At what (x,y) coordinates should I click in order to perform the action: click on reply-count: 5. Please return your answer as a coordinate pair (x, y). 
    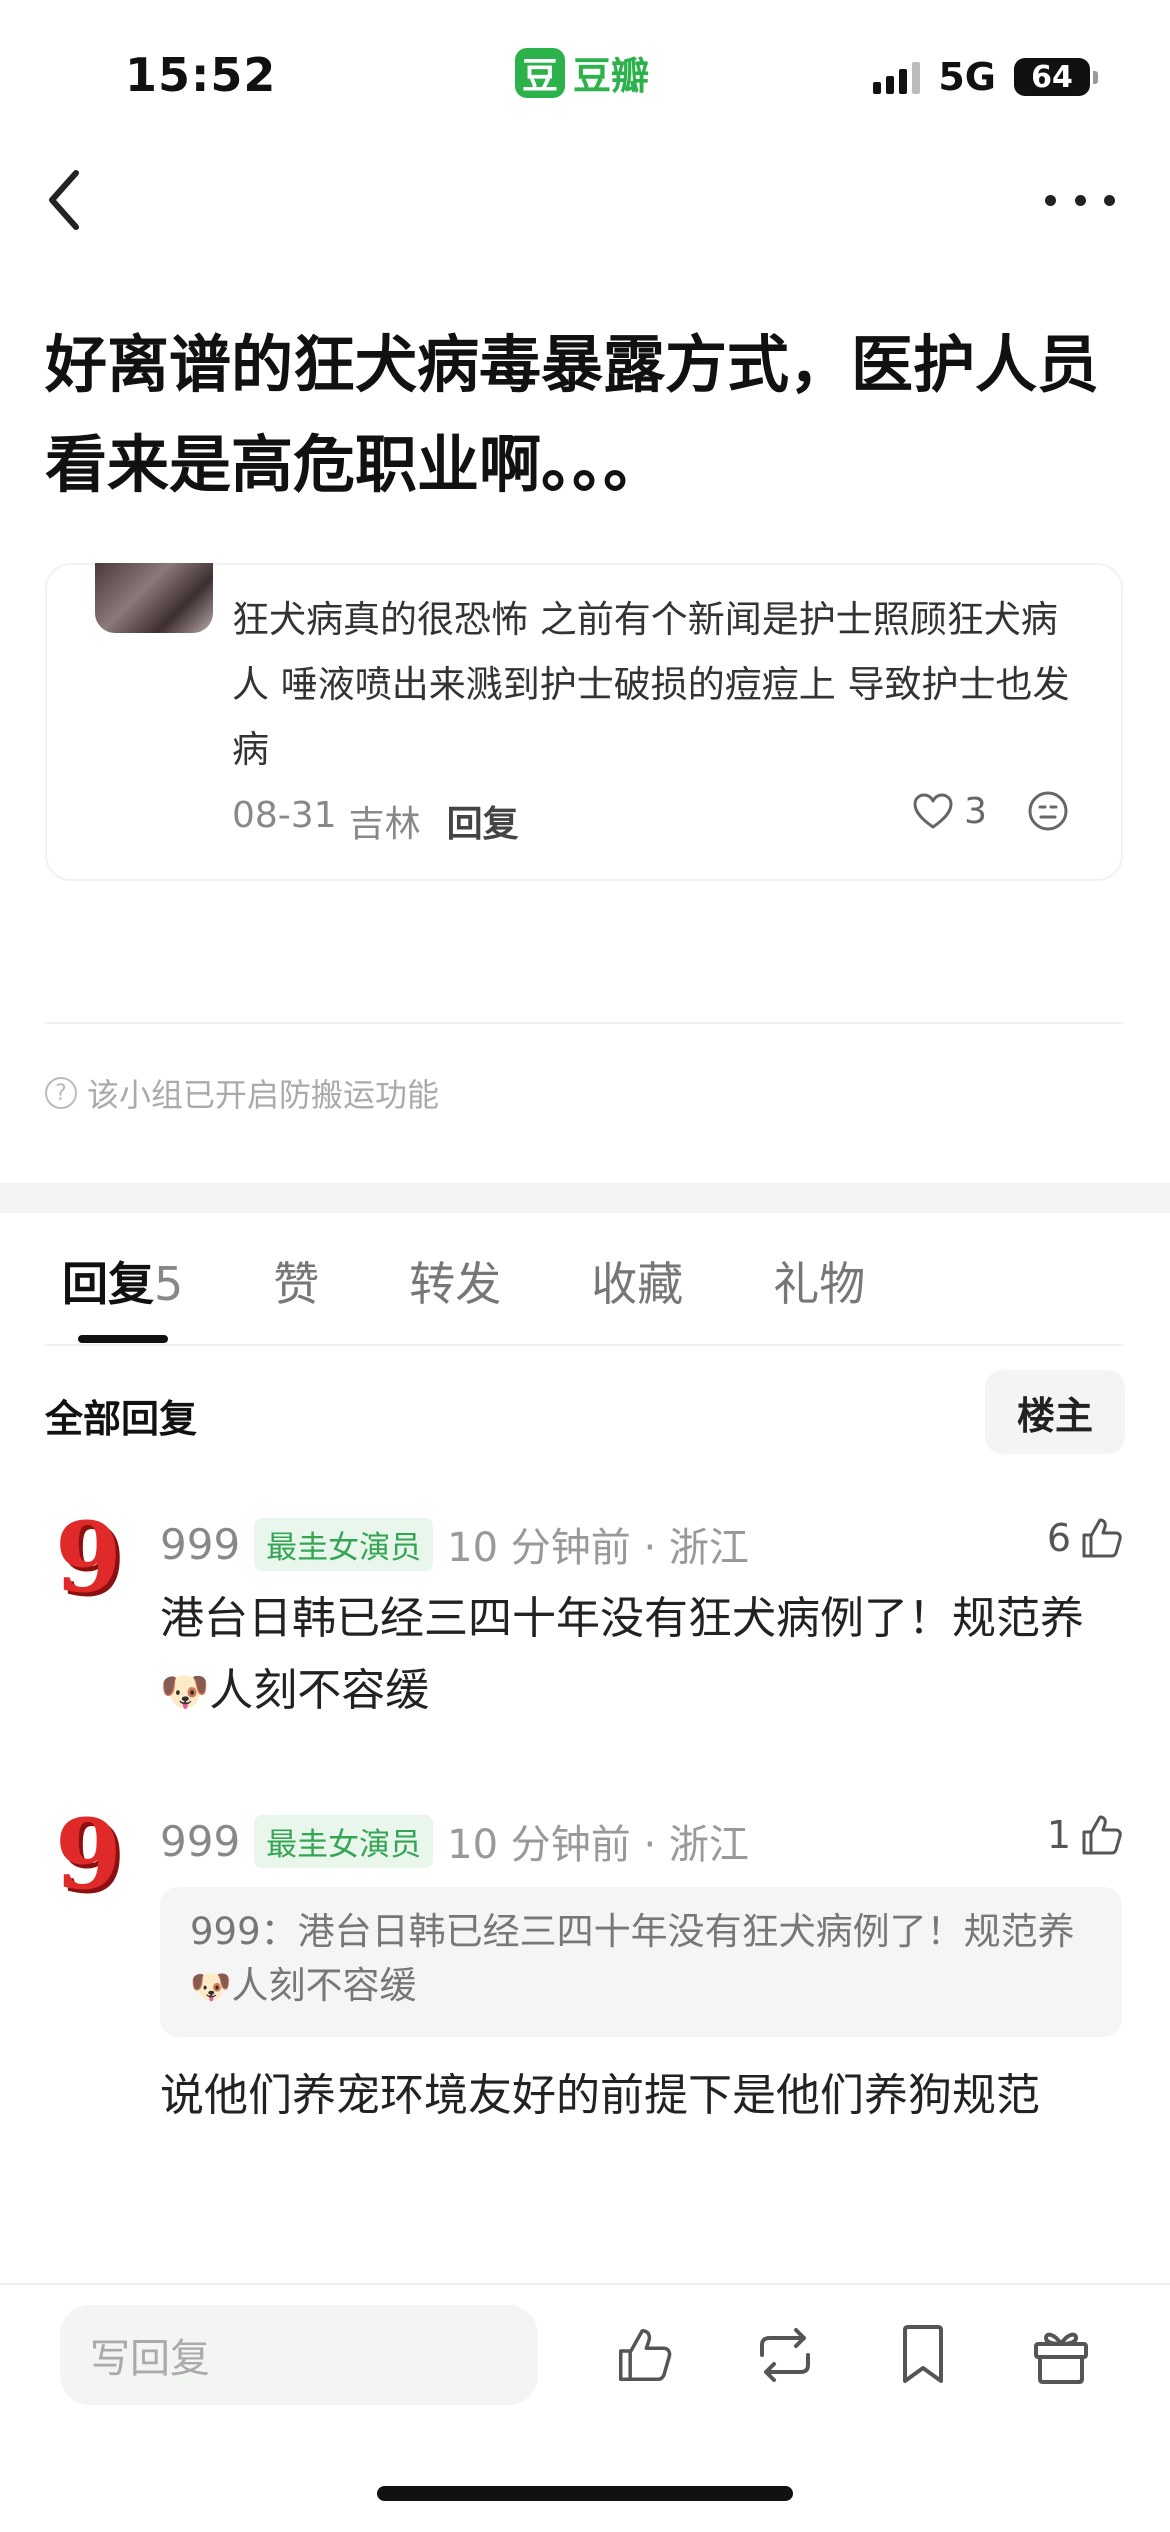
    Looking at the image, I should click on (169, 1284).